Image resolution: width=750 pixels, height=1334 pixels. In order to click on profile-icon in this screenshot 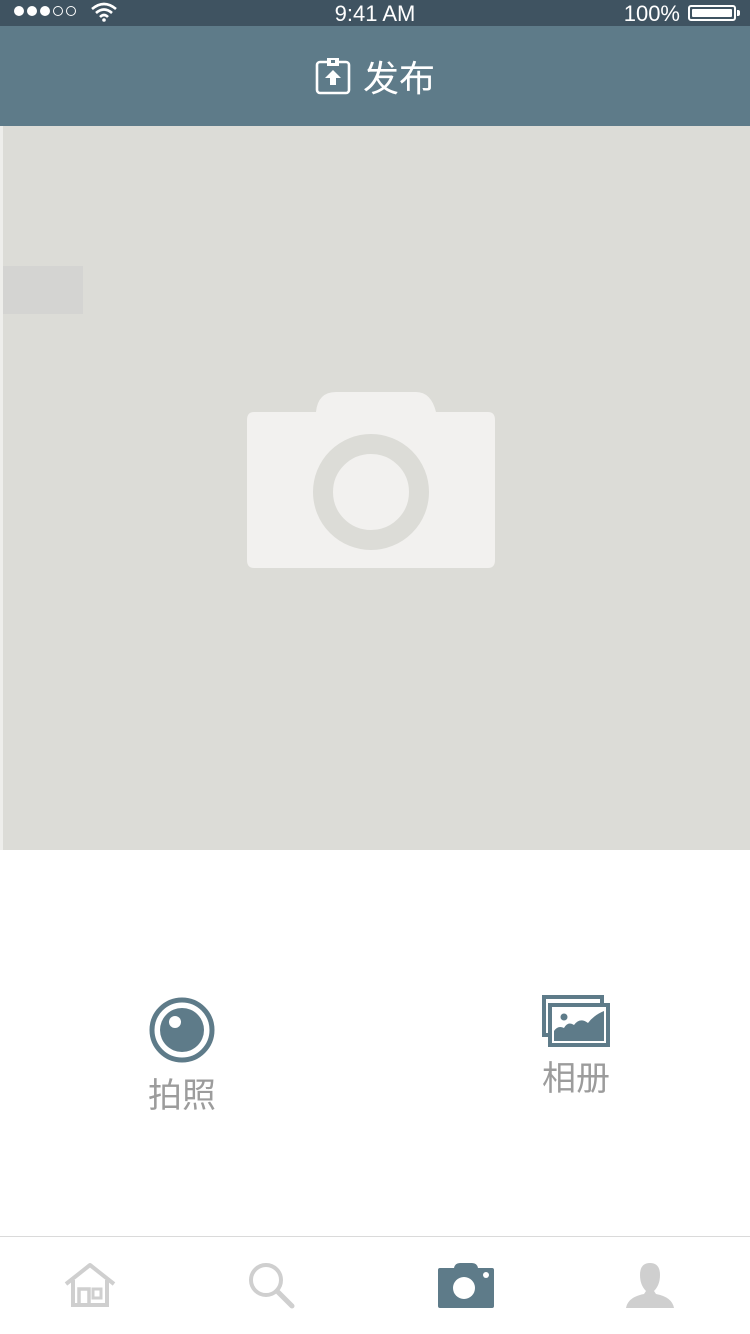, I will do `click(650, 1285)`.